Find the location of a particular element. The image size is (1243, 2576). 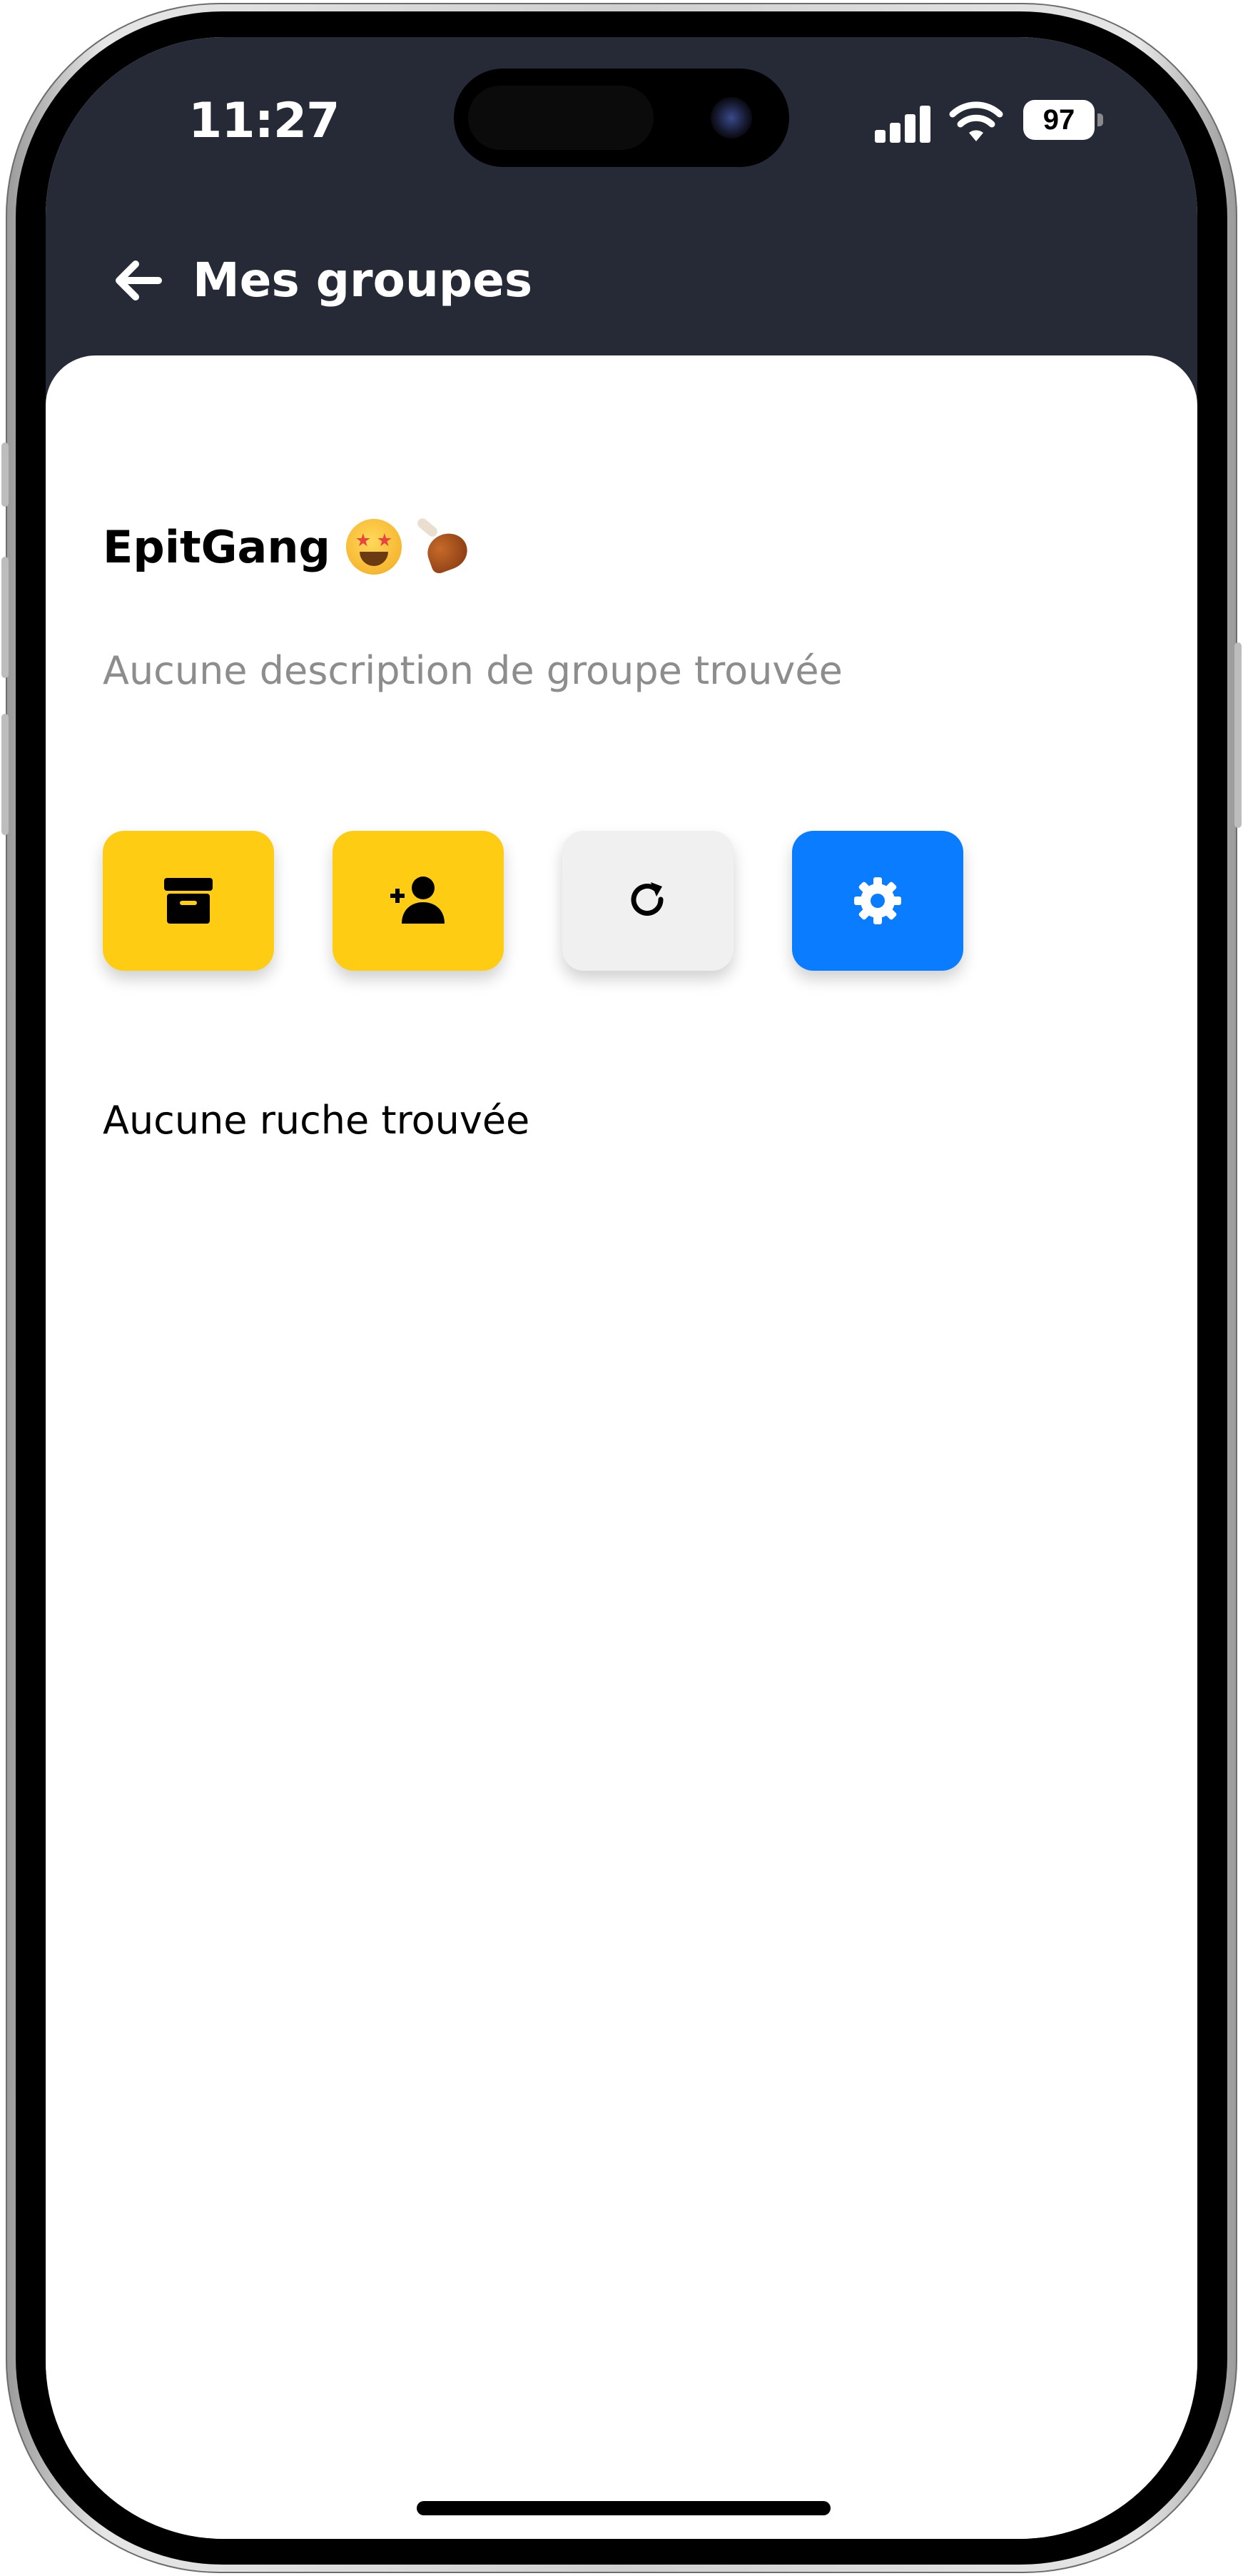

refresh-icon is located at coordinates (647, 899).